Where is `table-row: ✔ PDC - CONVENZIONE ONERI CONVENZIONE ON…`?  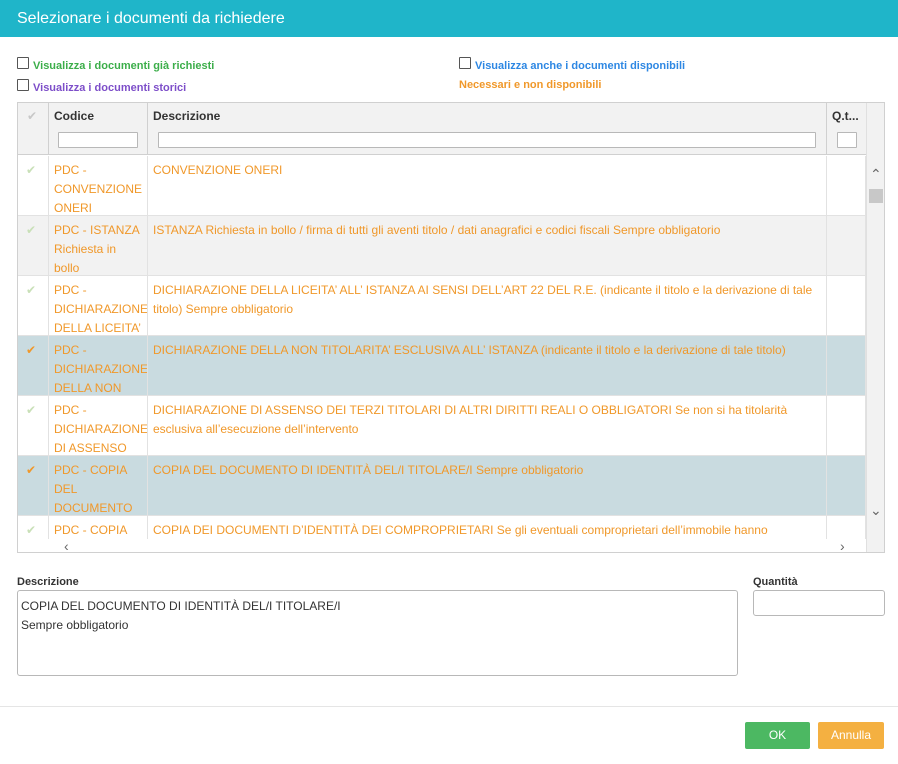 table-row: ✔ PDC - CONVENZIONE ONERI CONVENZIONE ON… is located at coordinates (442, 186).